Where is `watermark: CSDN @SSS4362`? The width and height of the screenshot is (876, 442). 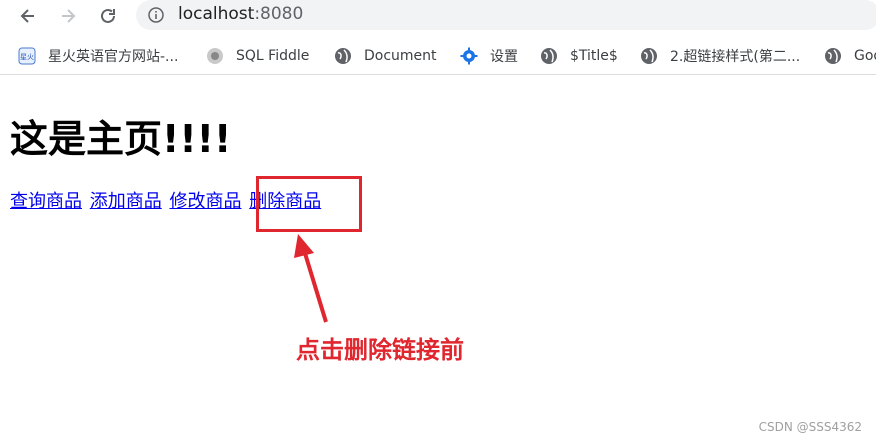 watermark: CSDN @SSS4362 is located at coordinates (810, 427).